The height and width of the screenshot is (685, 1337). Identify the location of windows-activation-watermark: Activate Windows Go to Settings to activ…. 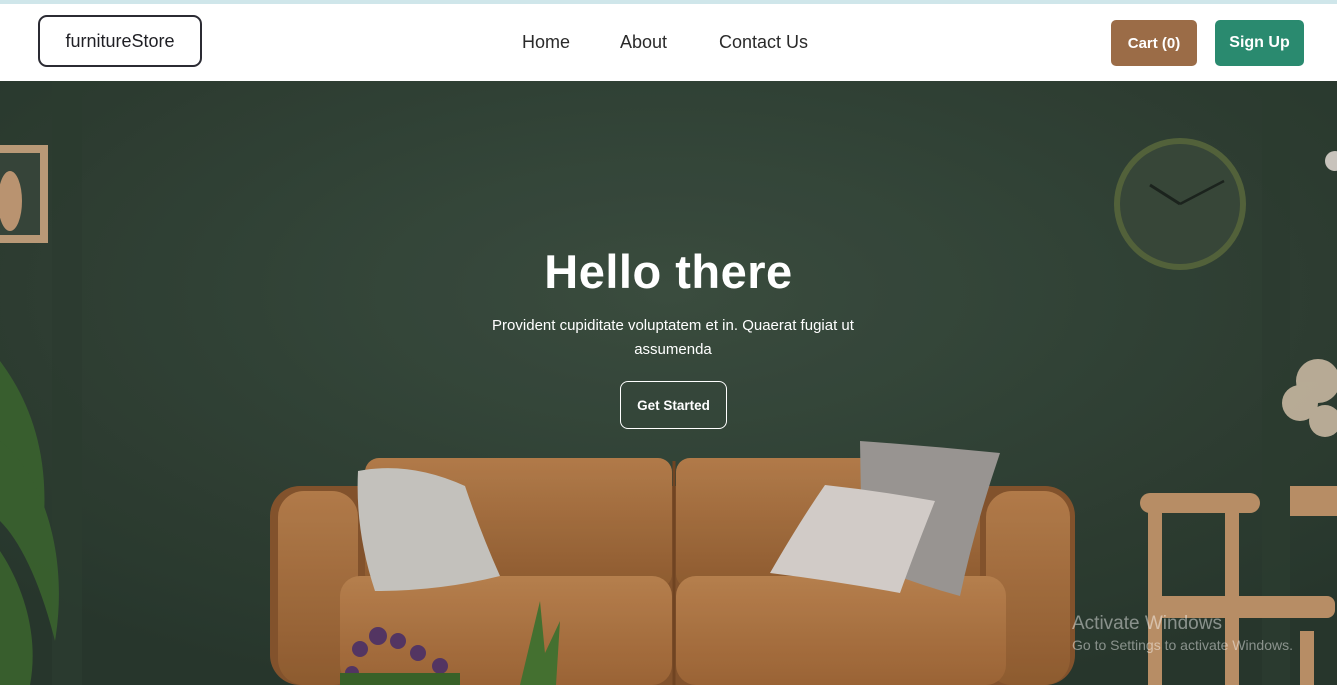
(1182, 633).